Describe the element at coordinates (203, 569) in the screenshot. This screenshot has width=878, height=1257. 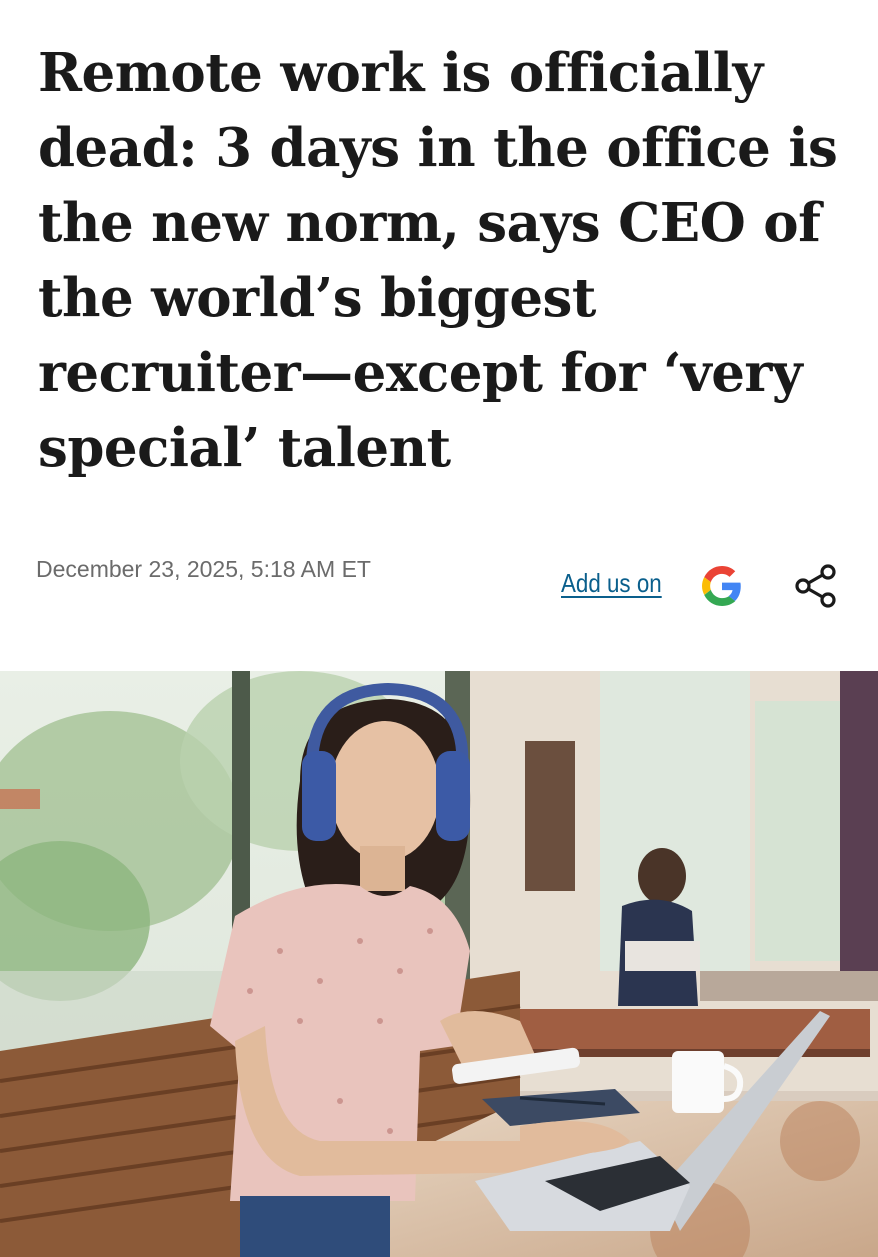
I see `article-dateline: December 23, 2025, 5:18 AM ET` at that location.